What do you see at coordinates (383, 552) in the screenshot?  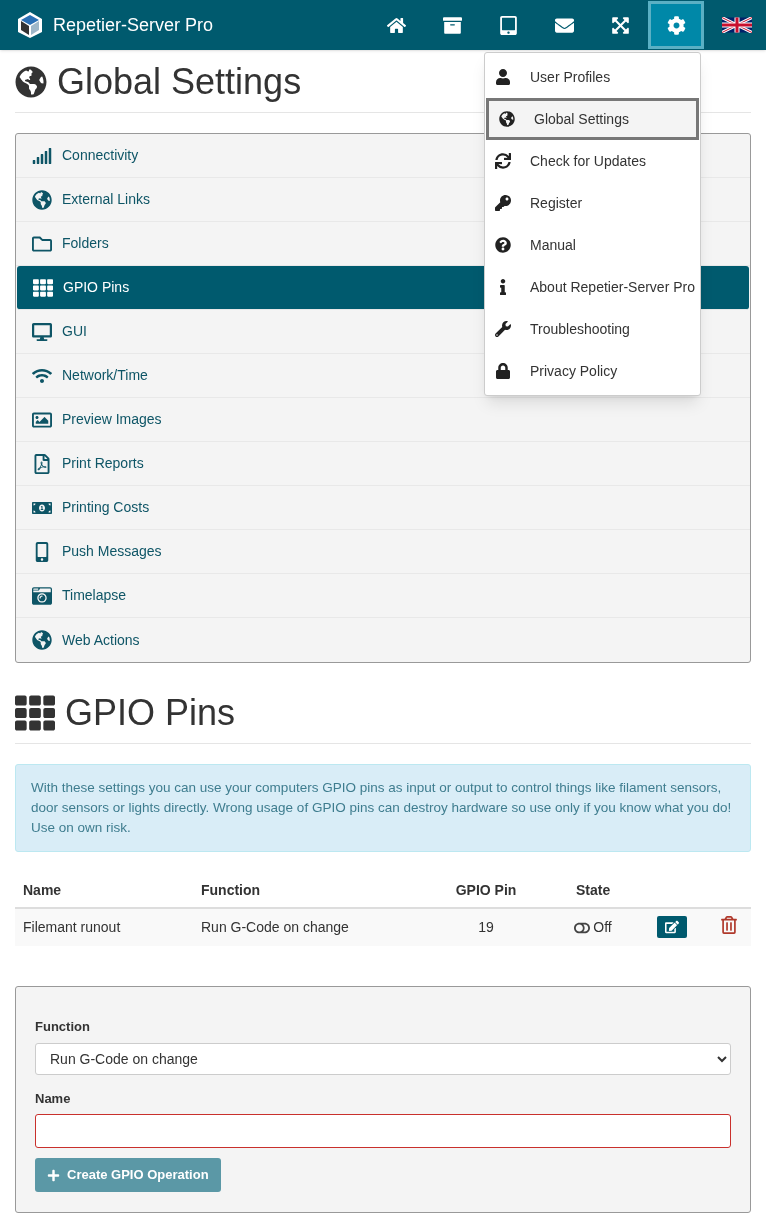 I see `settings-list-item: Push Messages` at bounding box center [383, 552].